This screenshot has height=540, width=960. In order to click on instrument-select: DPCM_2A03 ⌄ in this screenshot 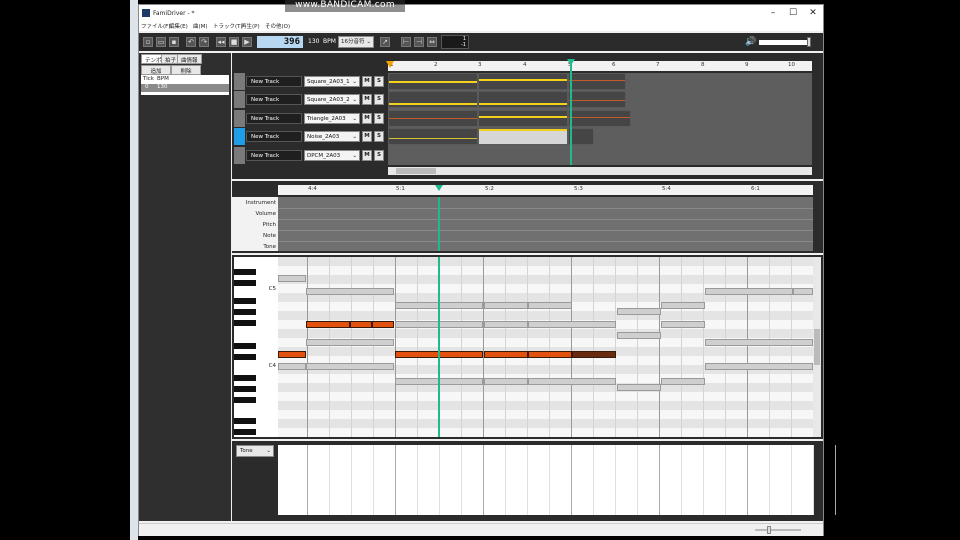, I will do `click(332, 155)`.